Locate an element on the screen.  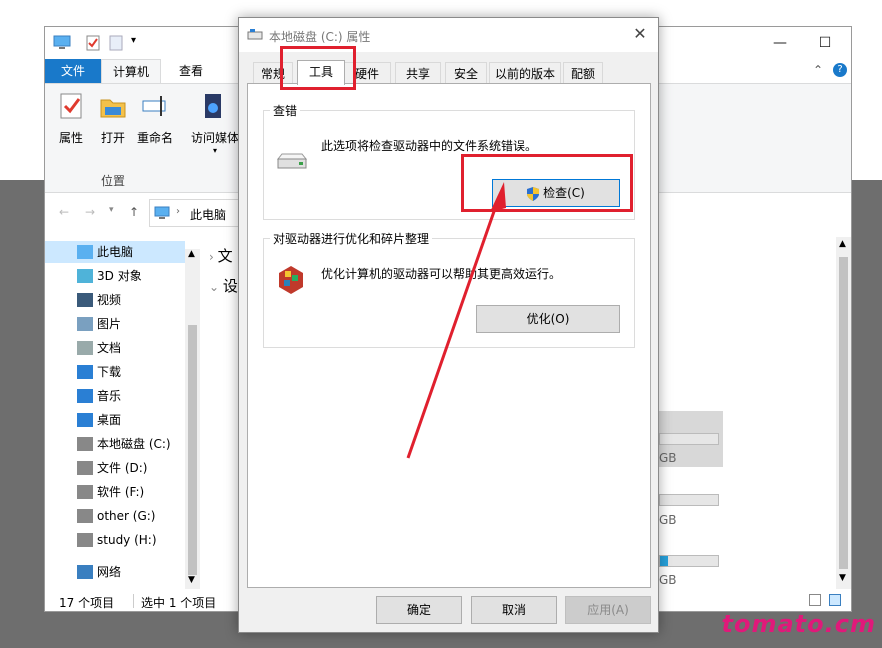
sidebar-item-label: 此电脑 is located at coordinates (115, 252).